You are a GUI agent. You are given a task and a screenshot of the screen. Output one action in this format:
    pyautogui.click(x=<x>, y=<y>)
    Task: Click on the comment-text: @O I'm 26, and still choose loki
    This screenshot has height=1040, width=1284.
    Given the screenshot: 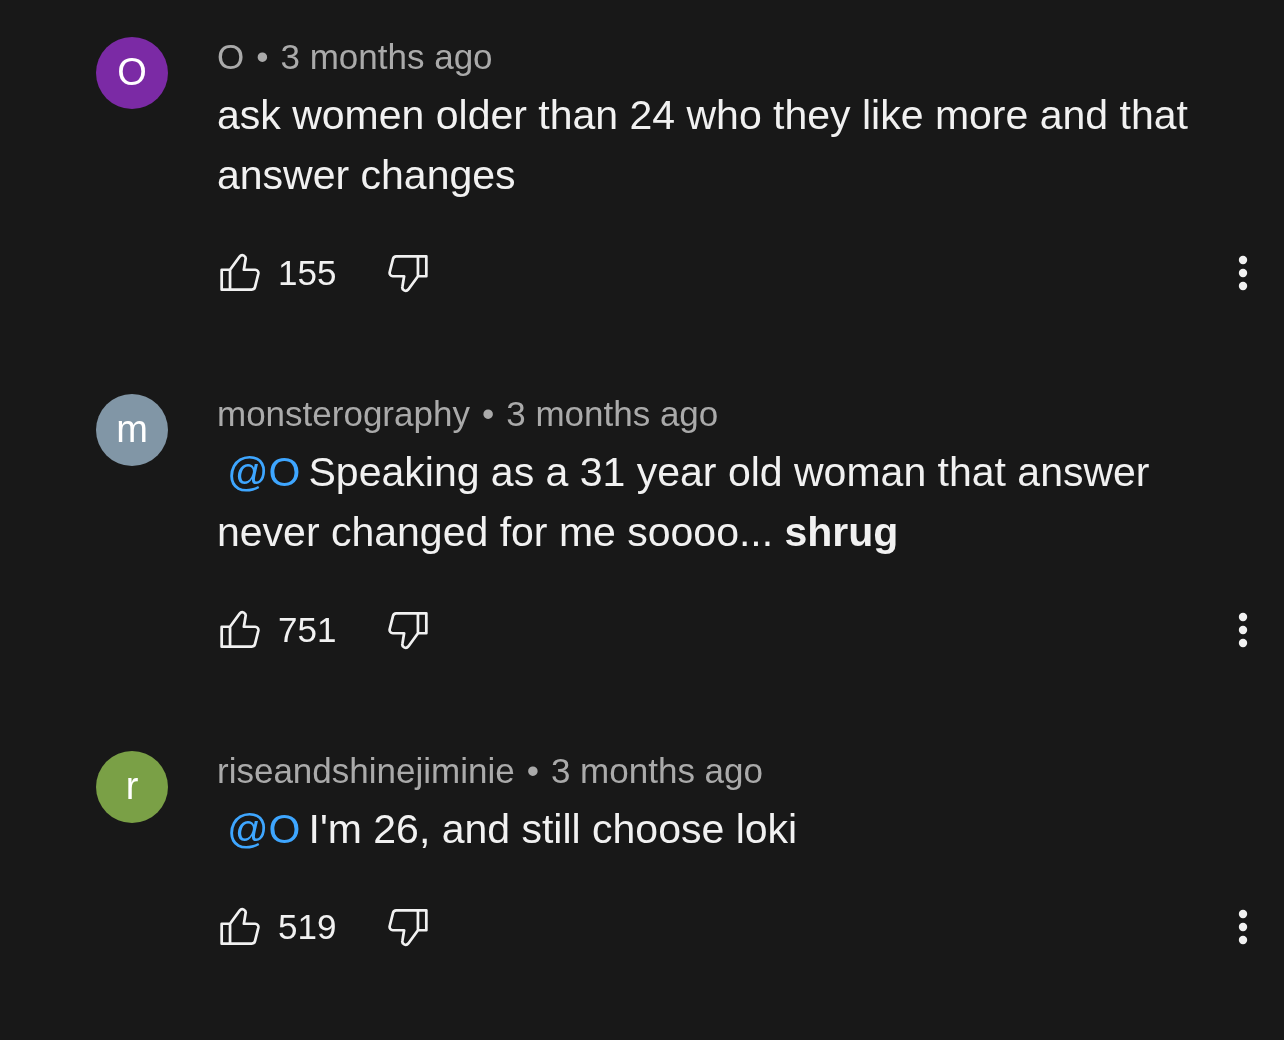 What is the action you would take?
    pyautogui.click(x=512, y=829)
    